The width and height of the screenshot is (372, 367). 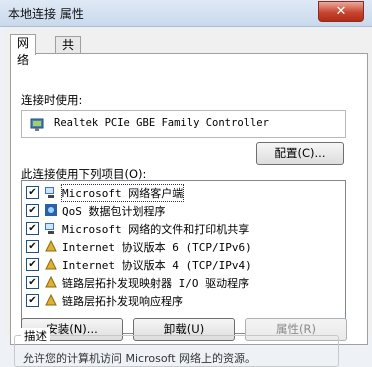 What do you see at coordinates (161, 123) in the screenshot?
I see `adapter-name: Realtek PCIe GBE Family Controller` at bounding box center [161, 123].